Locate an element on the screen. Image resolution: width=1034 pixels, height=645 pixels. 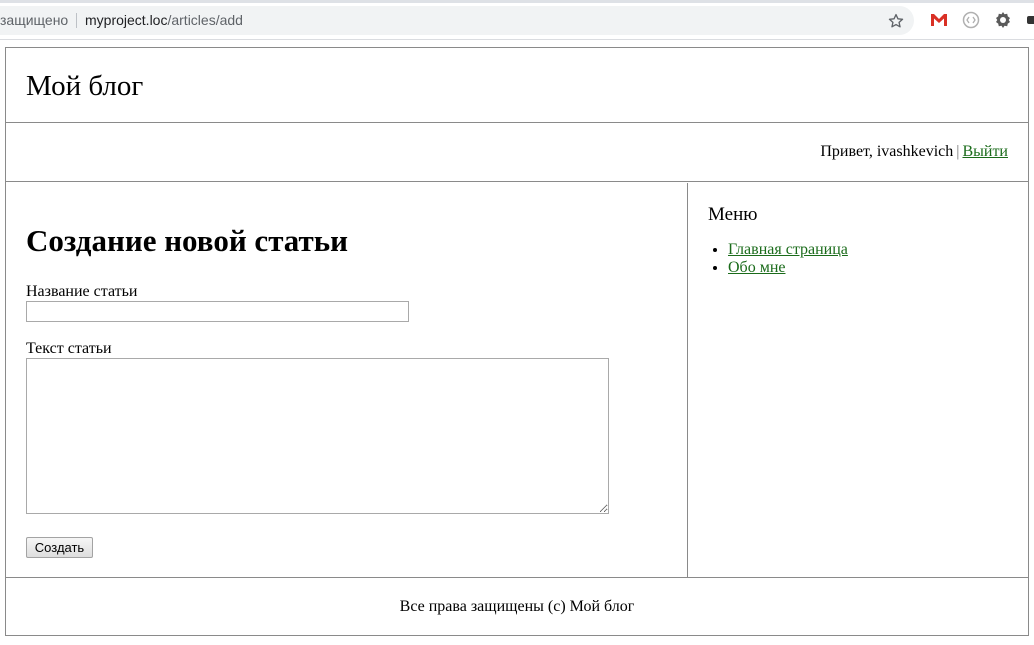
footer-text: Все права защищены (с) Мой блог is located at coordinates (517, 606).